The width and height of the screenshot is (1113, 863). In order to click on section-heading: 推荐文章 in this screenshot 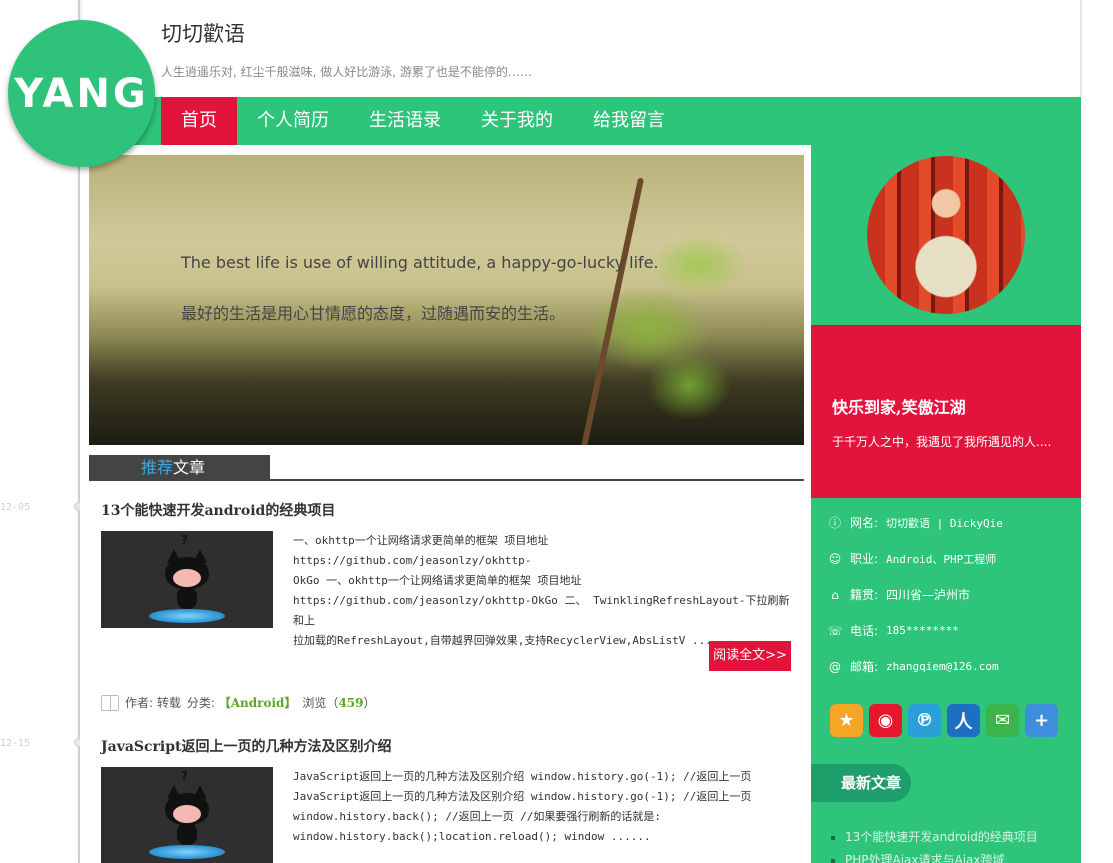, I will do `click(179, 467)`.